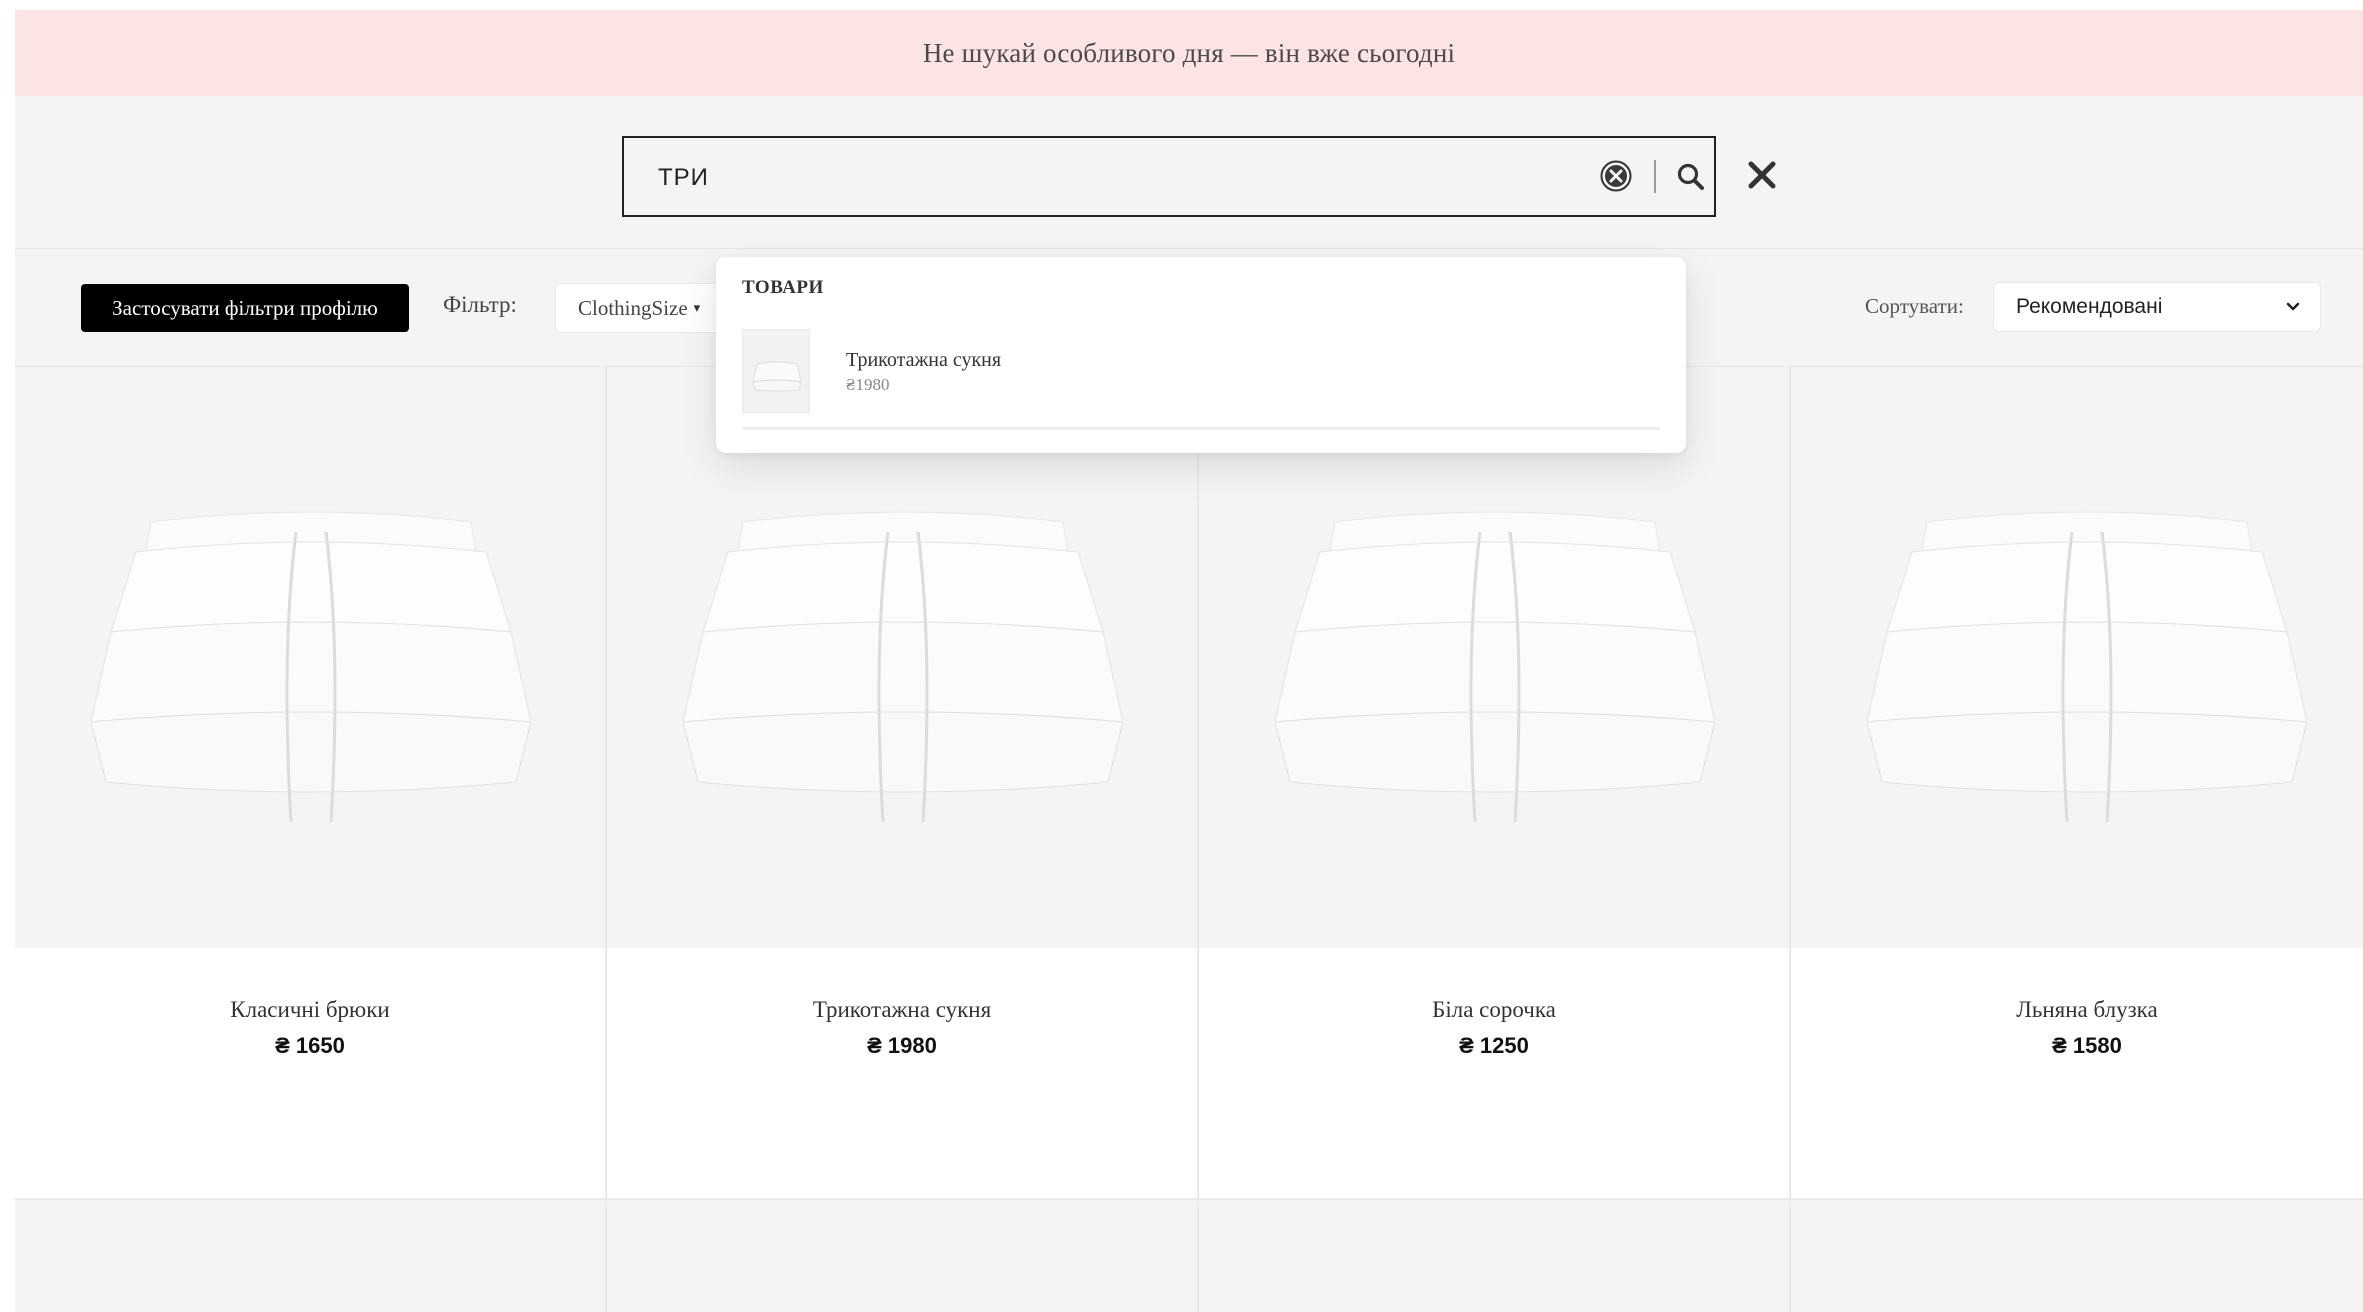 This screenshot has width=2363, height=1312. I want to click on product-price: ₴ 1650, so click(310, 1045).